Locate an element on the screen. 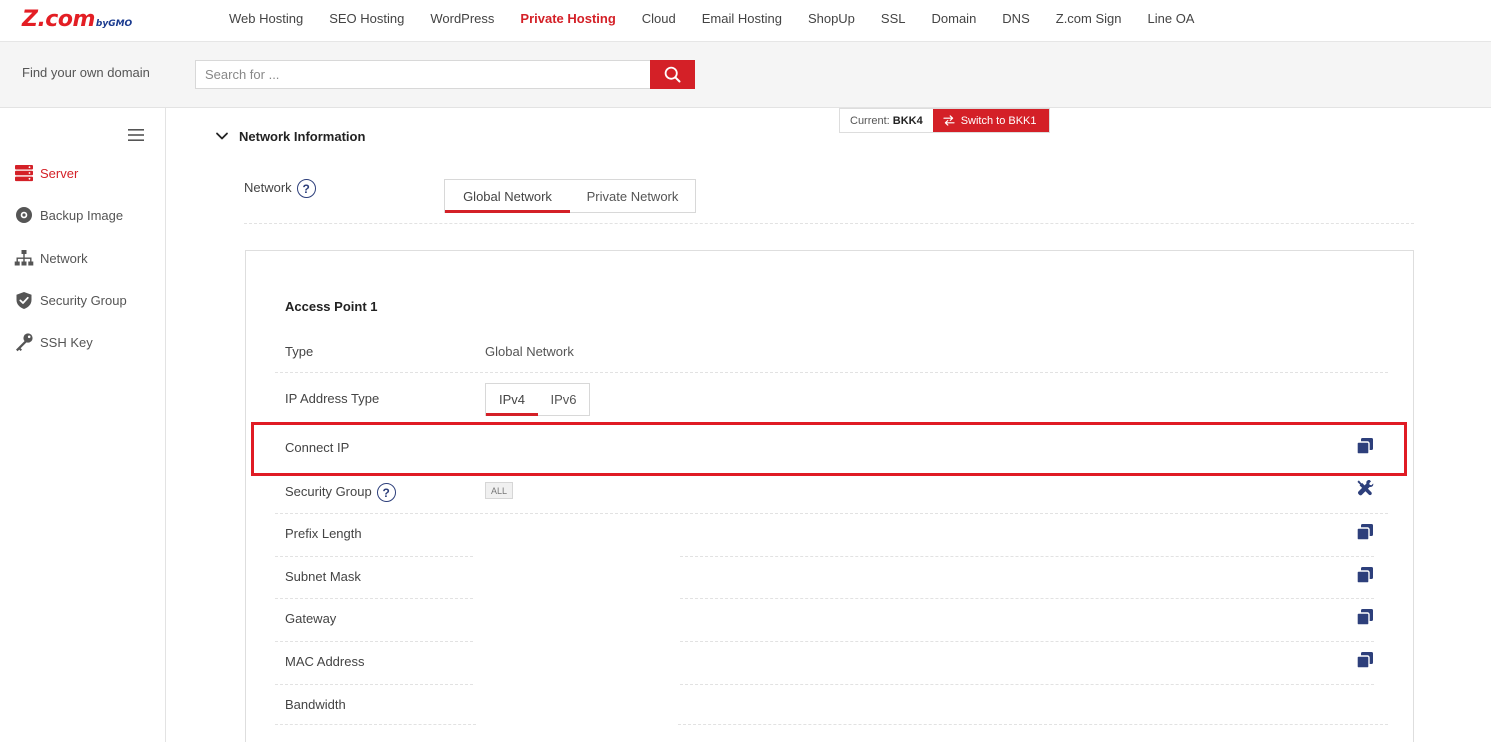 The width and height of the screenshot is (1491, 742). region-switcher: Current: BKK4 Switch to BKK1 is located at coordinates (944, 120).